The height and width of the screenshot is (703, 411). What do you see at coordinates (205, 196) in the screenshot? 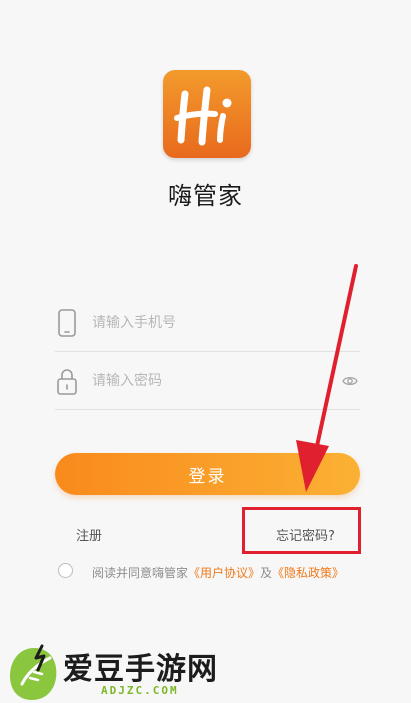
I see `app-name: 嗨管家` at bounding box center [205, 196].